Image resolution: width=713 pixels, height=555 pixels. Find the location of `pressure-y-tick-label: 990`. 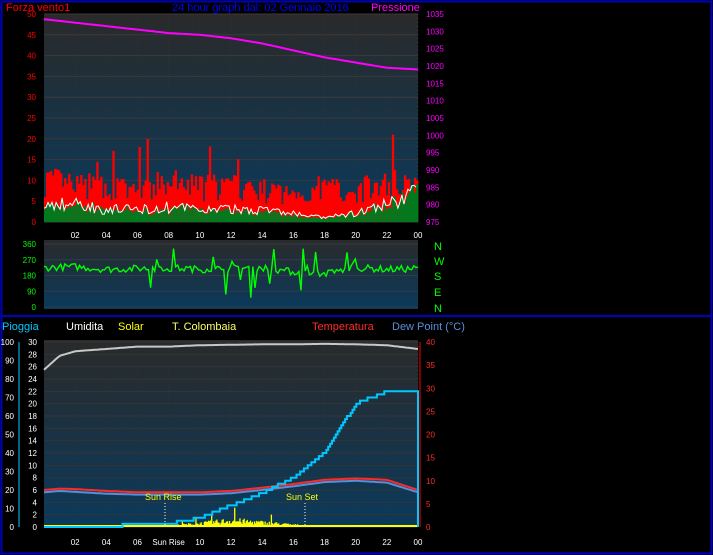

pressure-y-tick-label: 990 is located at coordinates (433, 170).